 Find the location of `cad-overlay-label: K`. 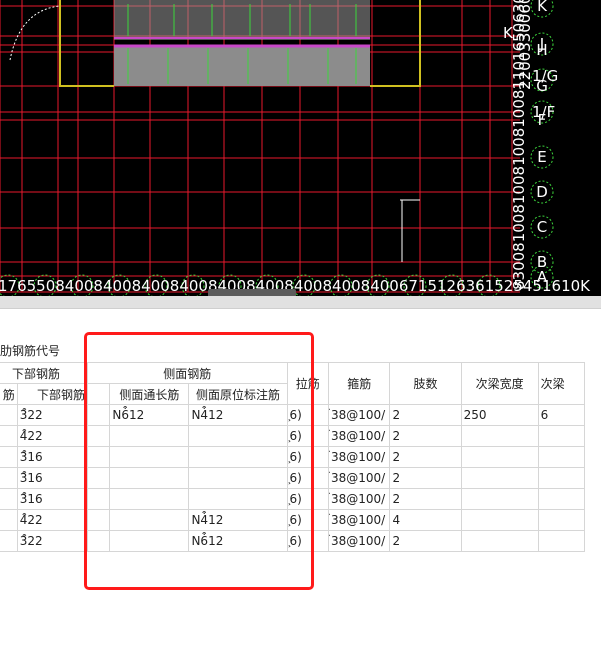

cad-overlay-label: K is located at coordinates (508, 33).